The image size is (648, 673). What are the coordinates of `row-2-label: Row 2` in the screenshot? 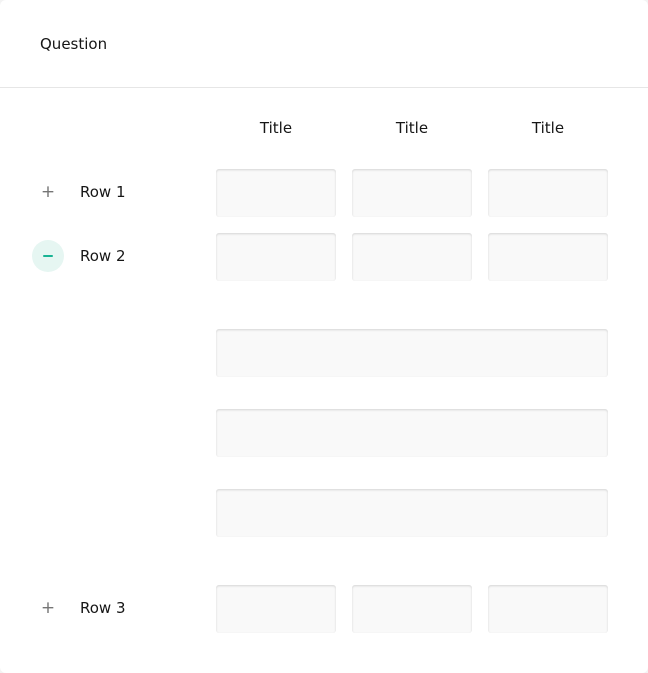 It's located at (103, 256).